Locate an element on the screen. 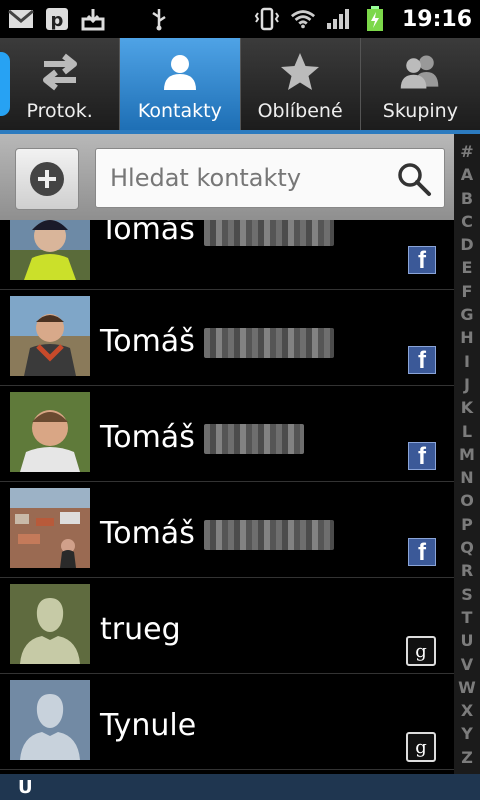 Image resolution: width=480 pixels, height=800 pixels. alphabet-letter: E is located at coordinates (467, 268).